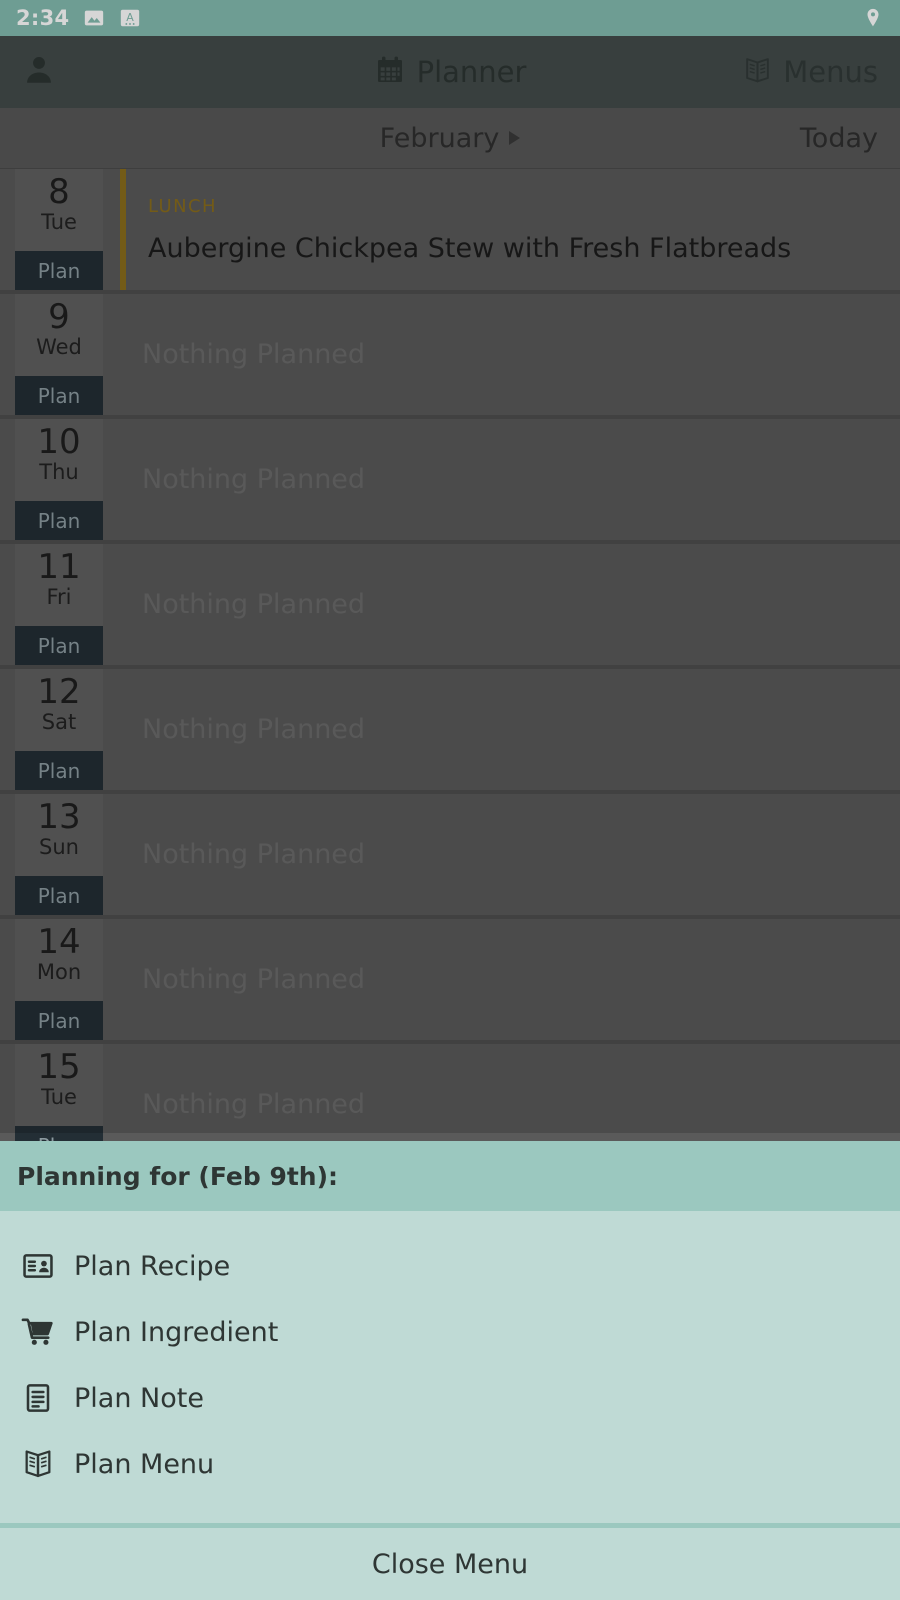 This screenshot has height=1600, width=900. I want to click on day-cell: 14 Mon Plan, so click(59, 979).